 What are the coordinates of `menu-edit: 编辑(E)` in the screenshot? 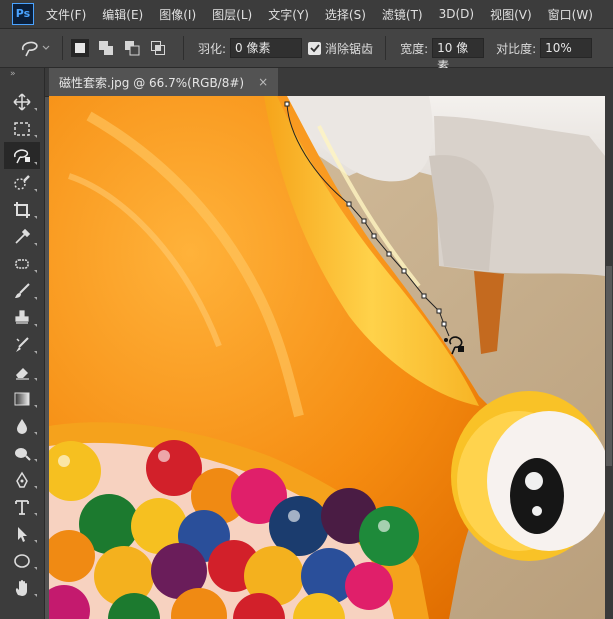 It's located at (122, 14).